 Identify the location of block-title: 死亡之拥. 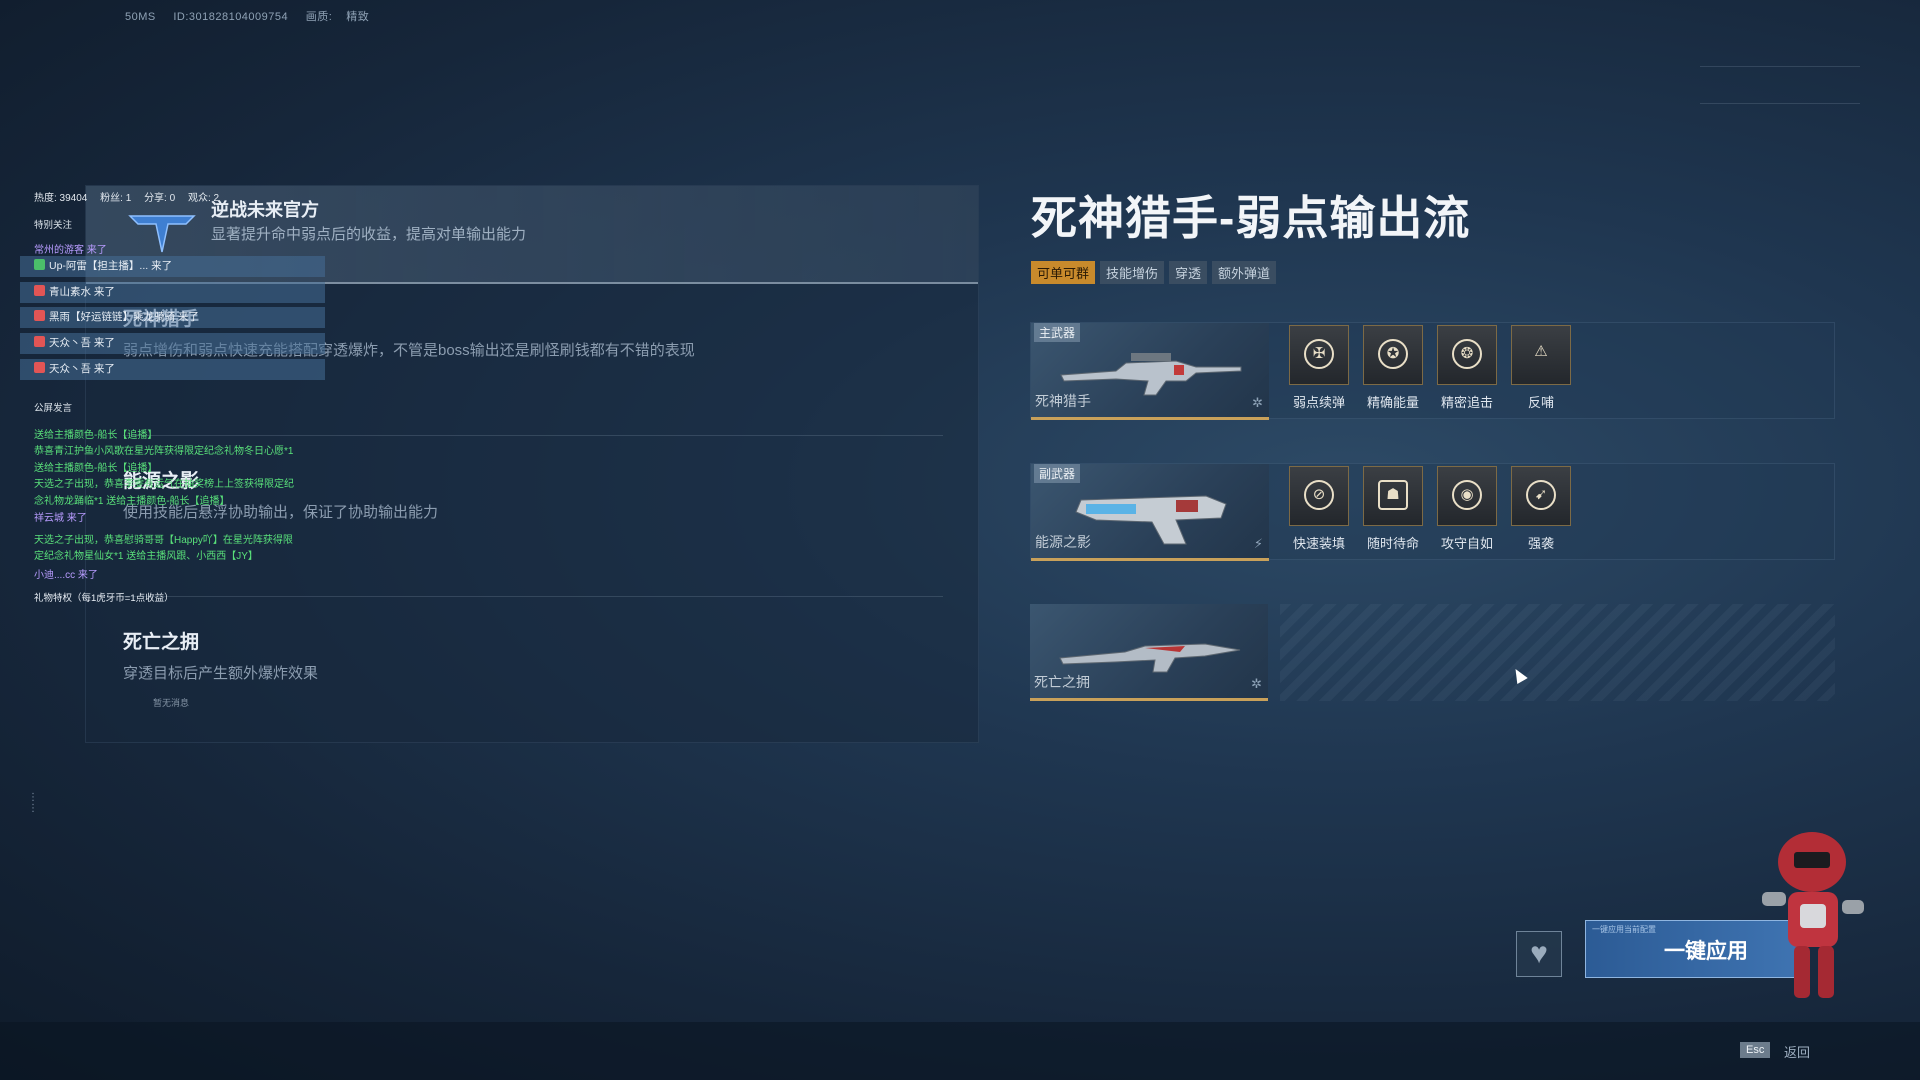
(161, 642).